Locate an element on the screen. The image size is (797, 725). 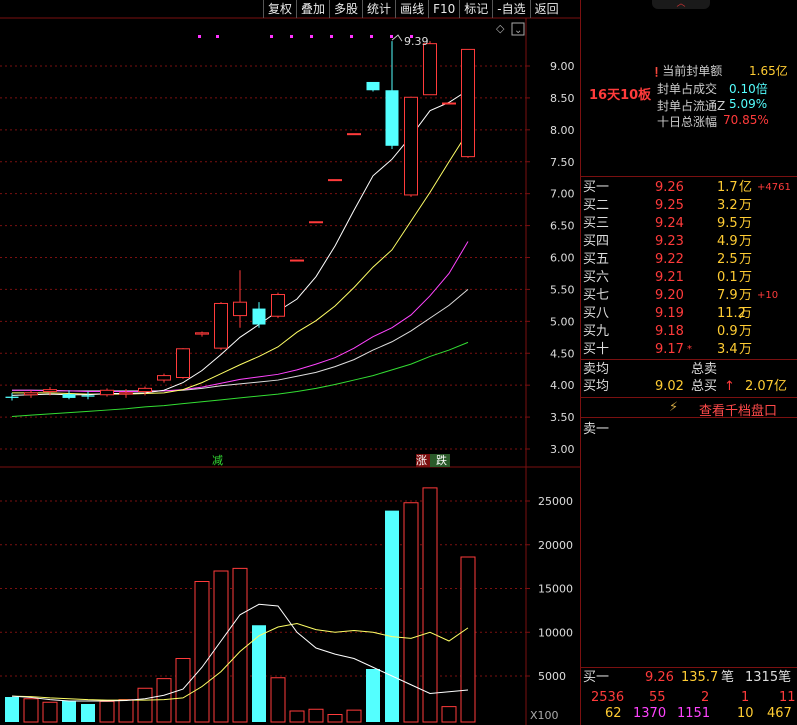
level-volume: 7.9 is located at coordinates (727, 295).